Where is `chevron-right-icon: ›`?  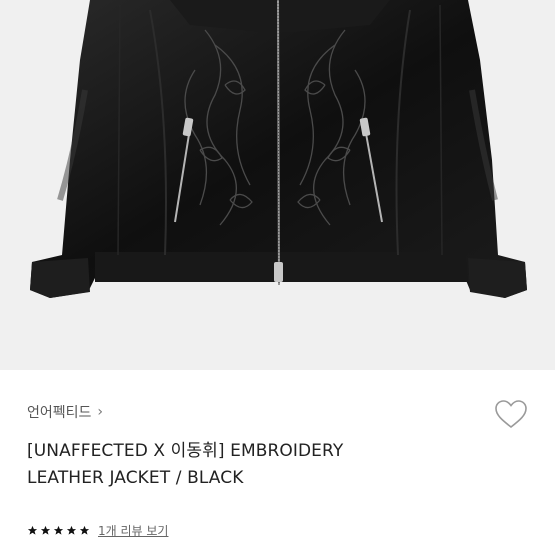 chevron-right-icon: › is located at coordinates (100, 412).